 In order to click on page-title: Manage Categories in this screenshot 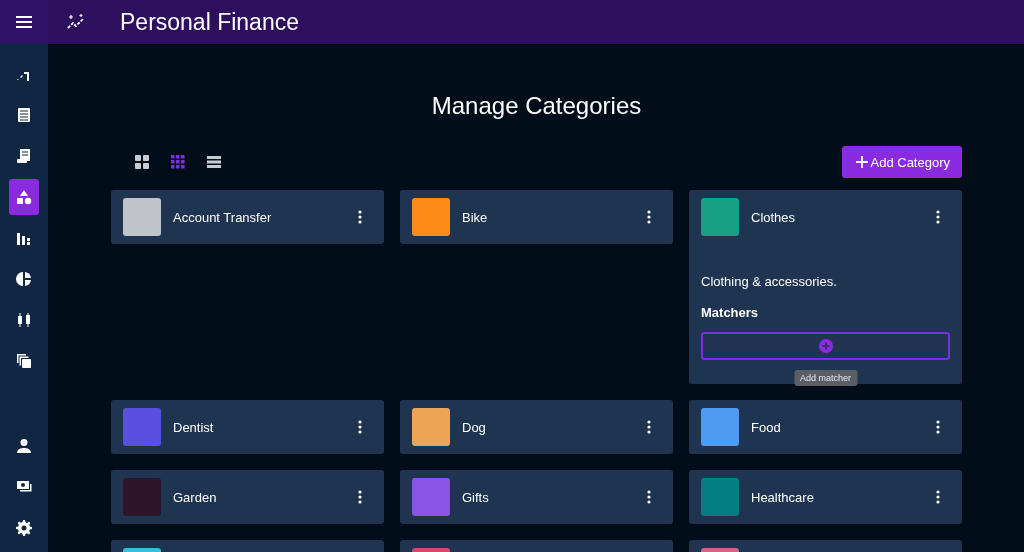, I will do `click(536, 106)`.